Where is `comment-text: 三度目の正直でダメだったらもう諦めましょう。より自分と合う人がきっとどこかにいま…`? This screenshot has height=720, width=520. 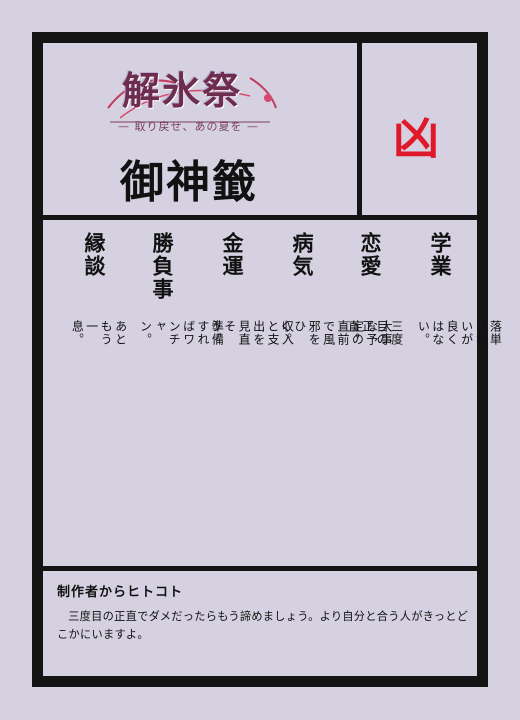
comment-text: 三度目の正直でダメだったらもう諦めましょう。より自分と合う人がきっとどこかにいま… is located at coordinates (263, 625).